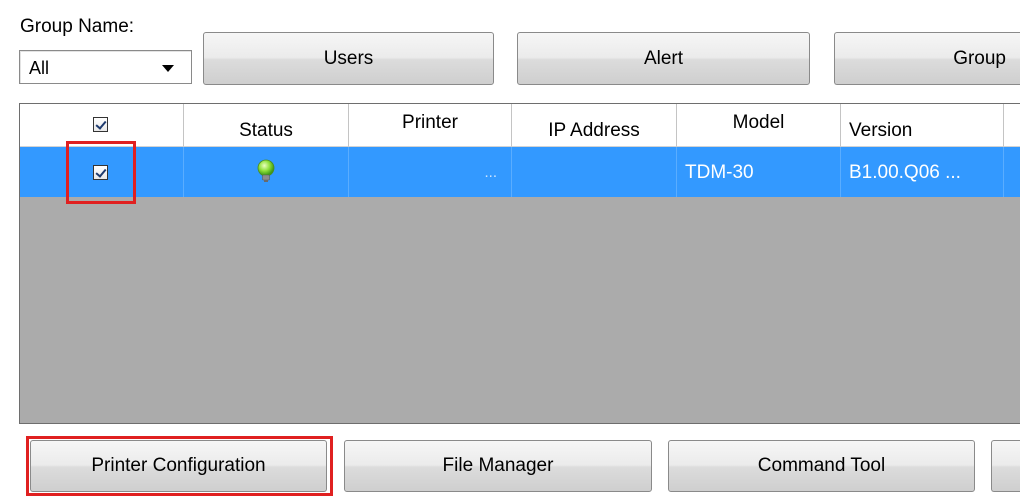 The width and height of the screenshot is (1020, 497). What do you see at coordinates (266, 125) in the screenshot?
I see `column-header-status: Status` at bounding box center [266, 125].